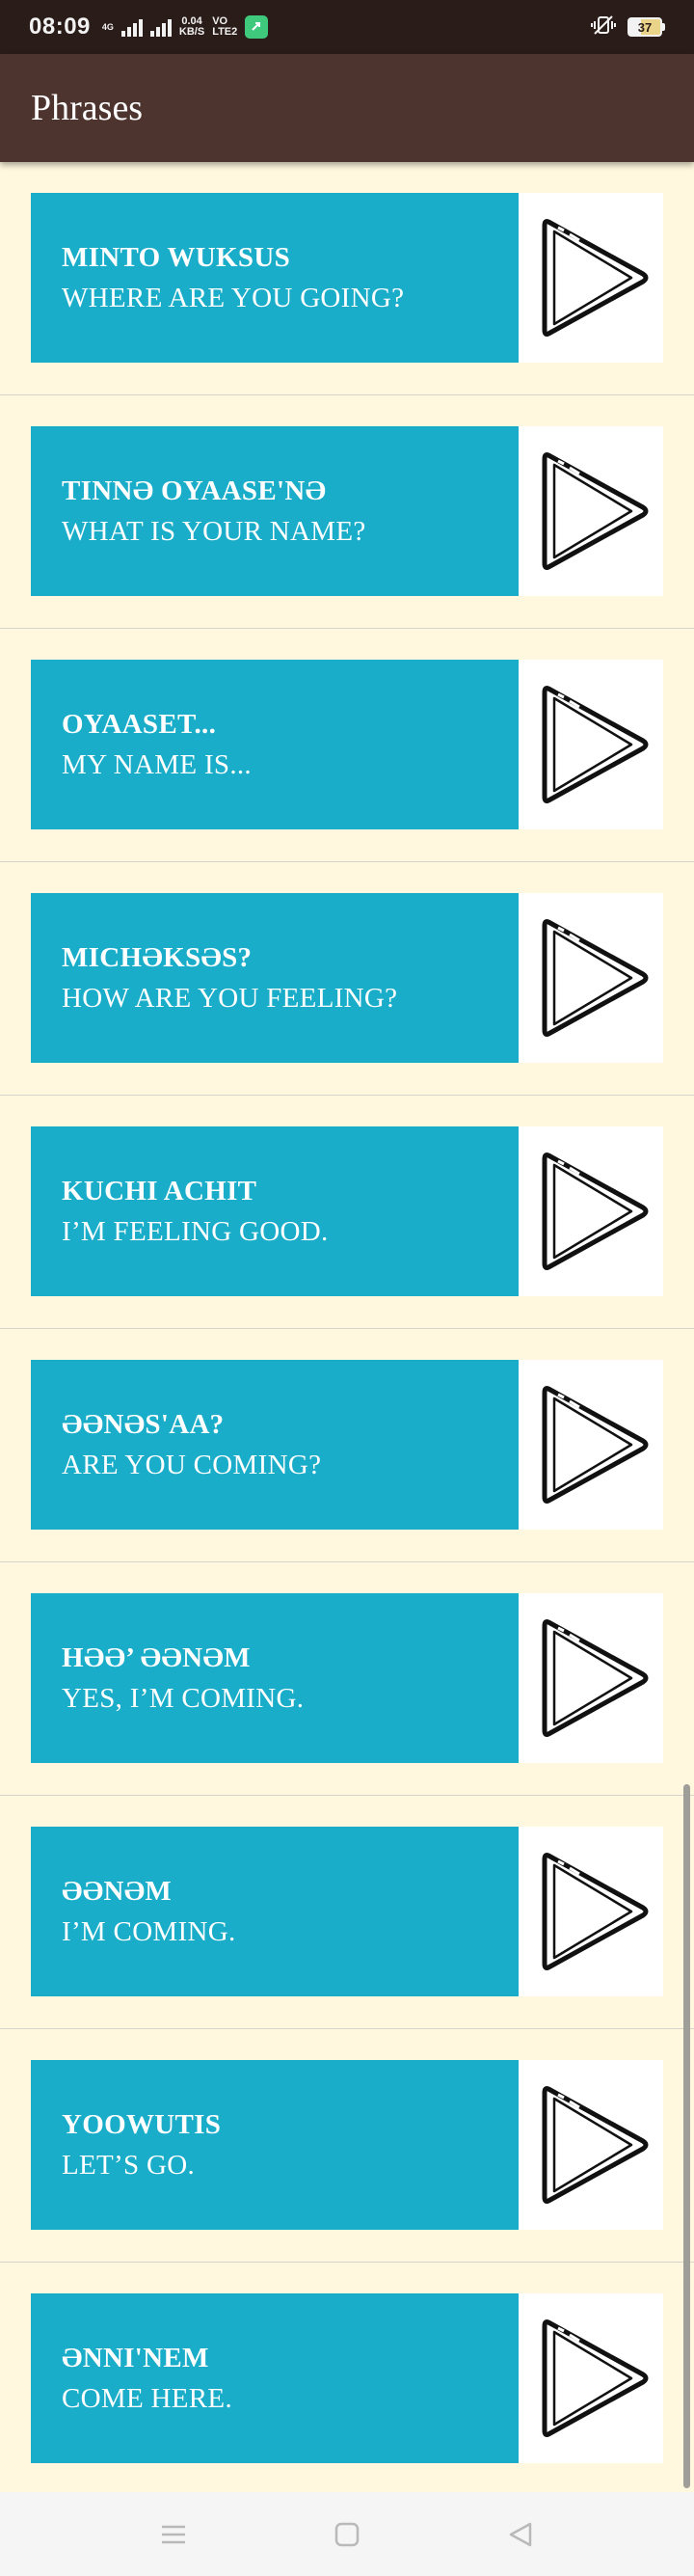 The image size is (694, 2576). Describe the element at coordinates (143, 1424) in the screenshot. I see `phrase-native: ƏƏNƏS'AA?` at that location.